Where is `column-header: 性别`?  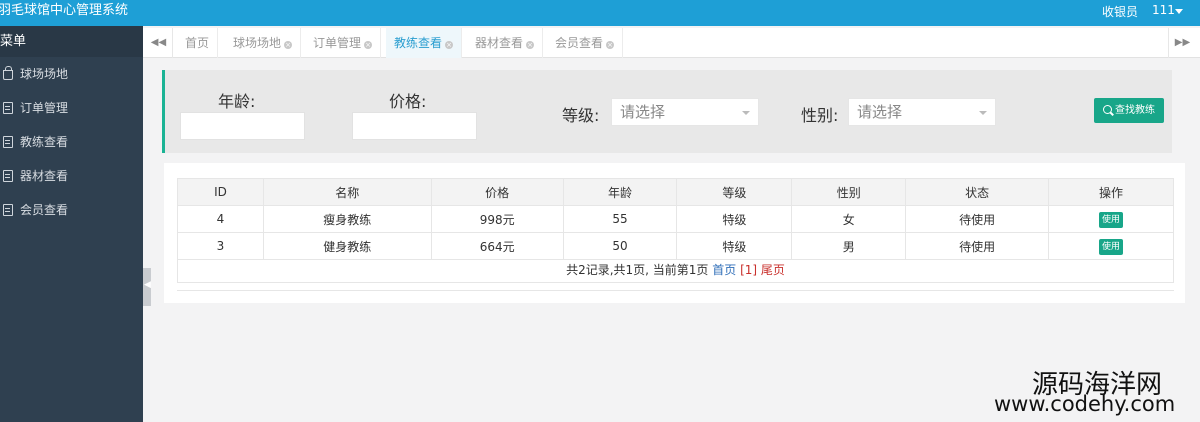
column-header: 性别 is located at coordinates (849, 192).